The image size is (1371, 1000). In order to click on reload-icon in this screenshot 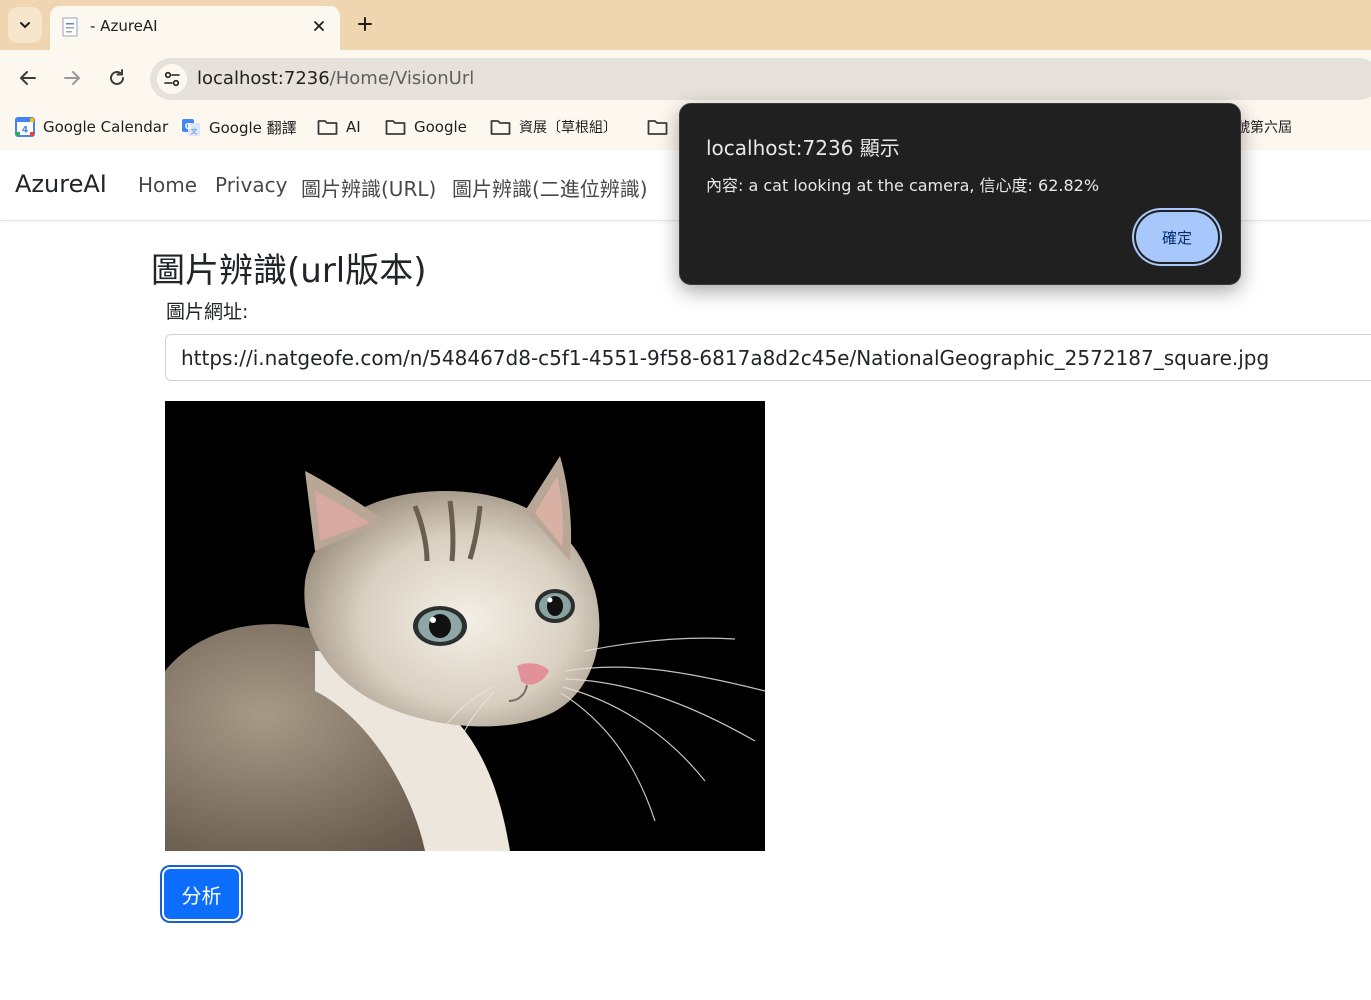, I will do `click(117, 77)`.